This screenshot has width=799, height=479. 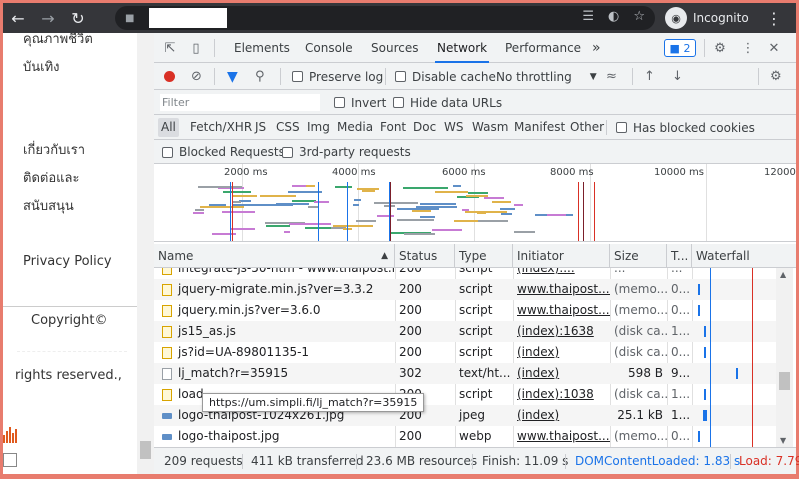 I want to click on network-conditions-icon: ≈, so click(x=611, y=76).